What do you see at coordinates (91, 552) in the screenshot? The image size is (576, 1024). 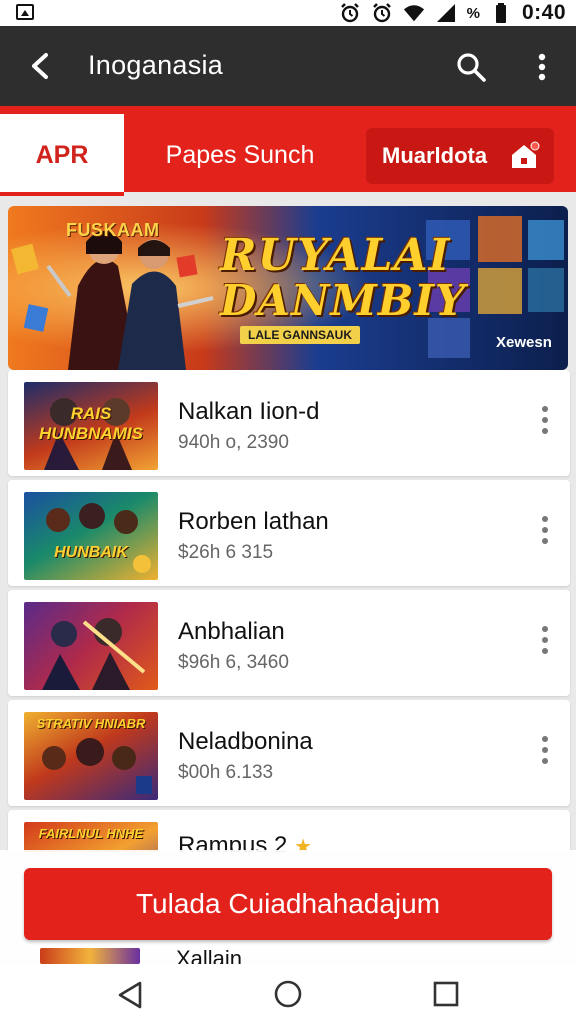 I see `item-thumbnail-title: HUNBAIK` at bounding box center [91, 552].